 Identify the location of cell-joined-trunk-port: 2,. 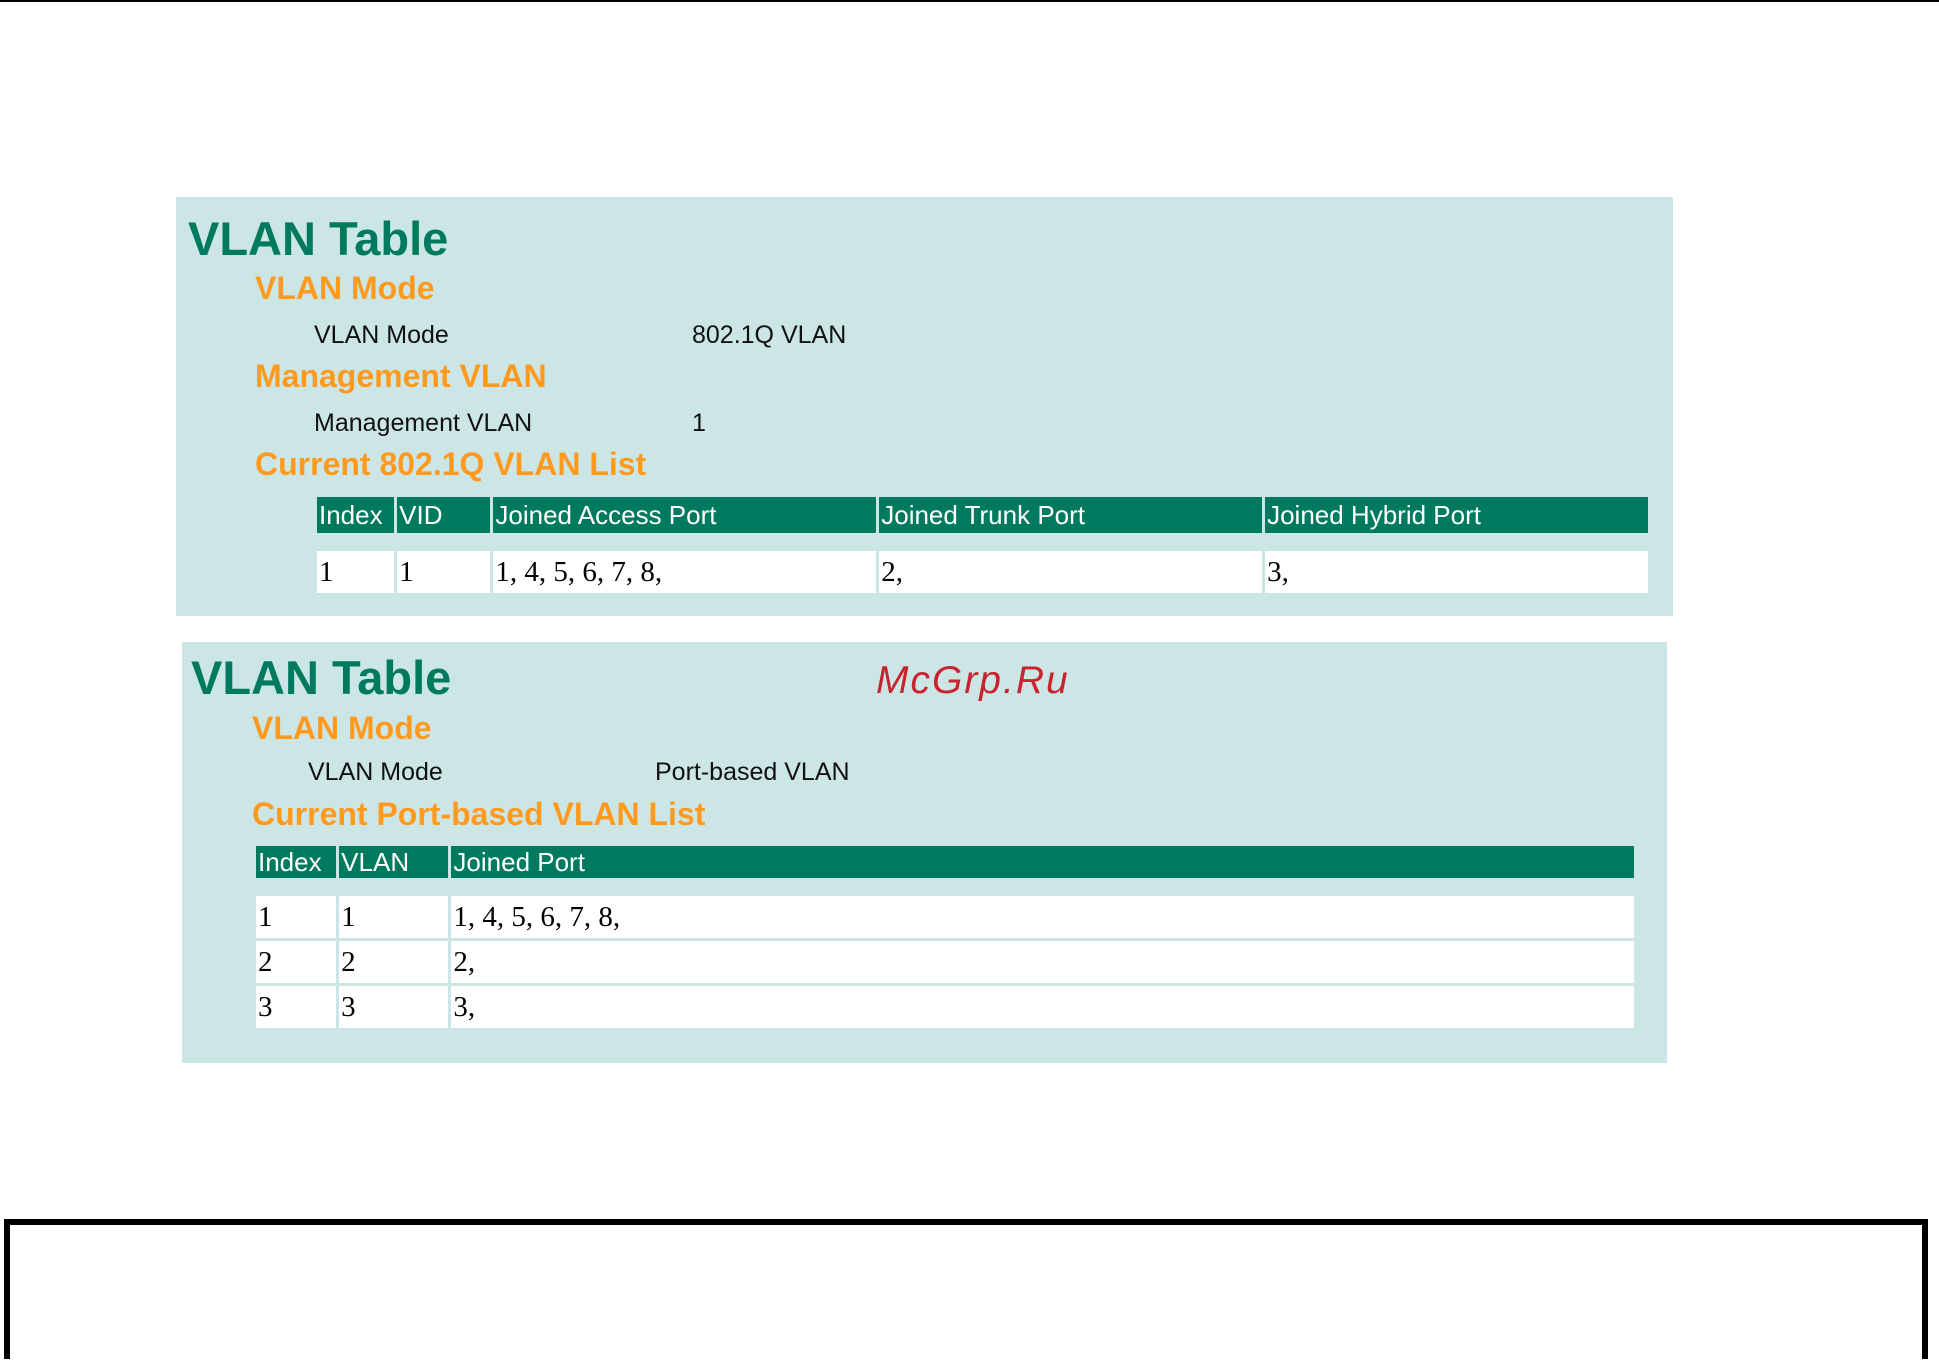
(1071, 572).